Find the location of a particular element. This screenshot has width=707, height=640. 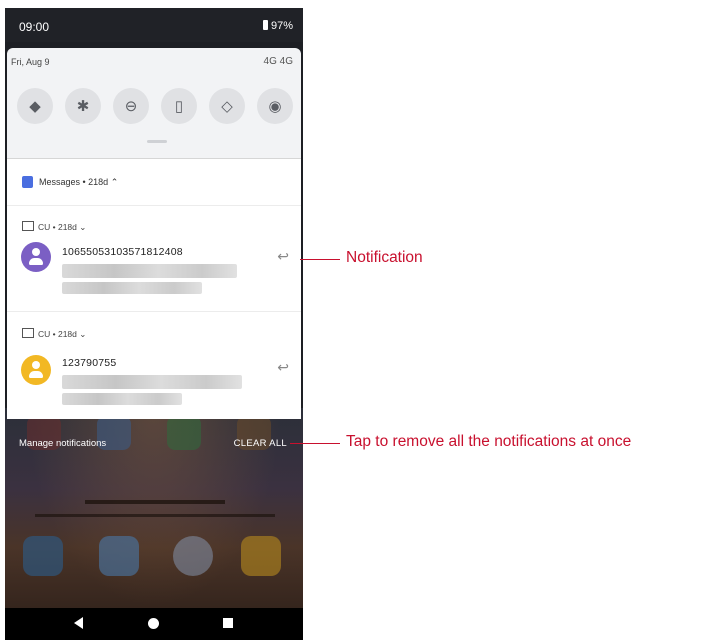

hotspot-tile: ◉ is located at coordinates (275, 106).